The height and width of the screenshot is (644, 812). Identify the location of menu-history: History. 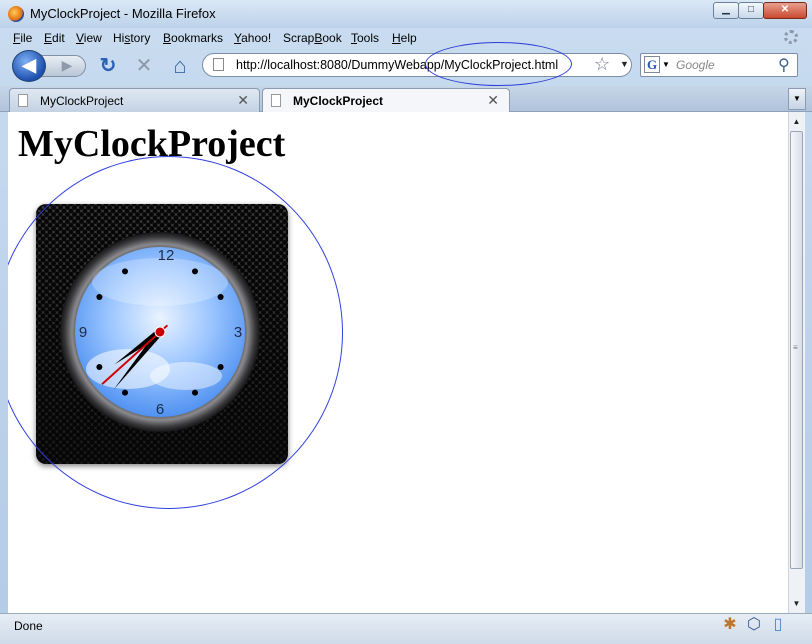
(131, 38).